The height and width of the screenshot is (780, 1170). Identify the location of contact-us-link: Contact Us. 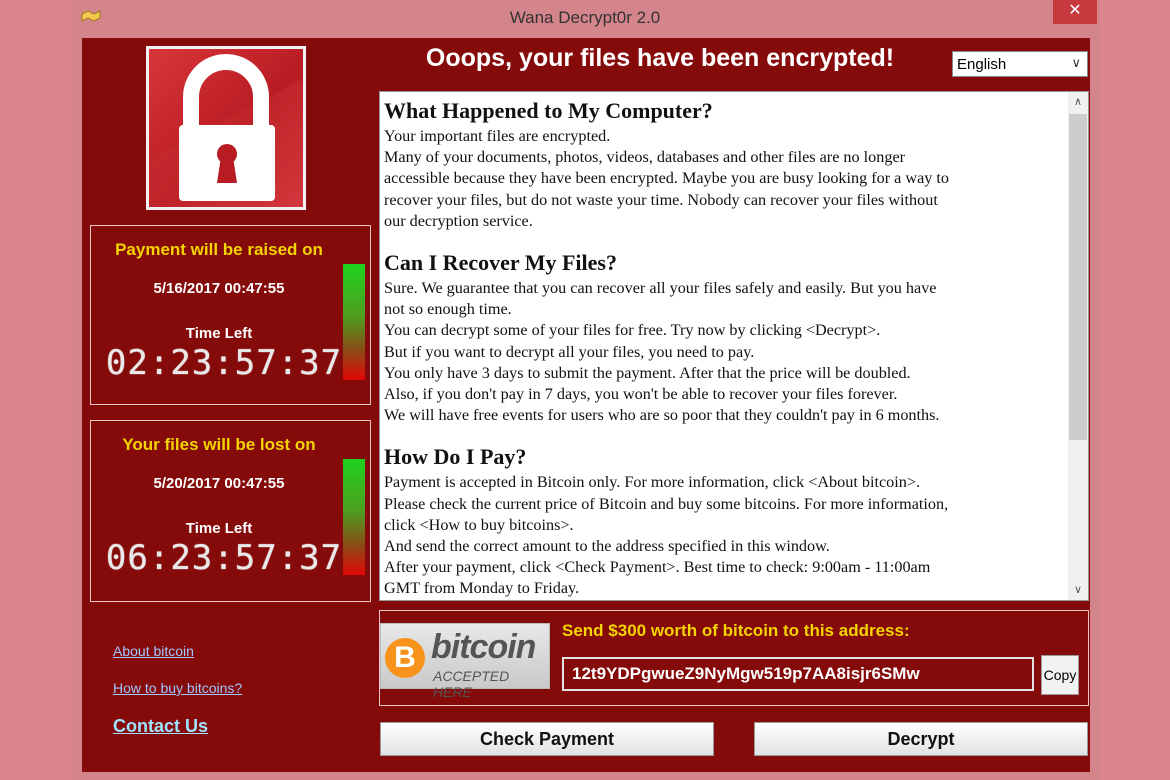
(160, 726).